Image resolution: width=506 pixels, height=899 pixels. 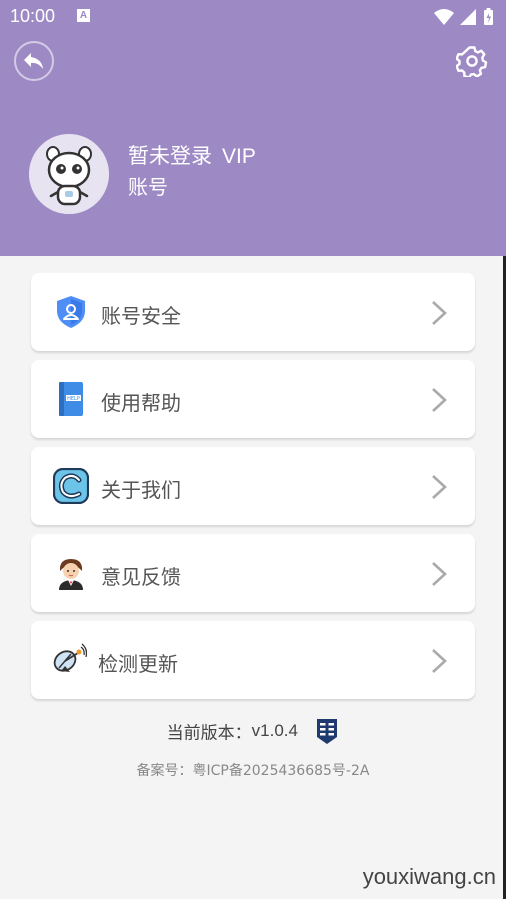 I want to click on icp-record: 备案号：粤ICP备2025436685号-2A, so click(x=253, y=770).